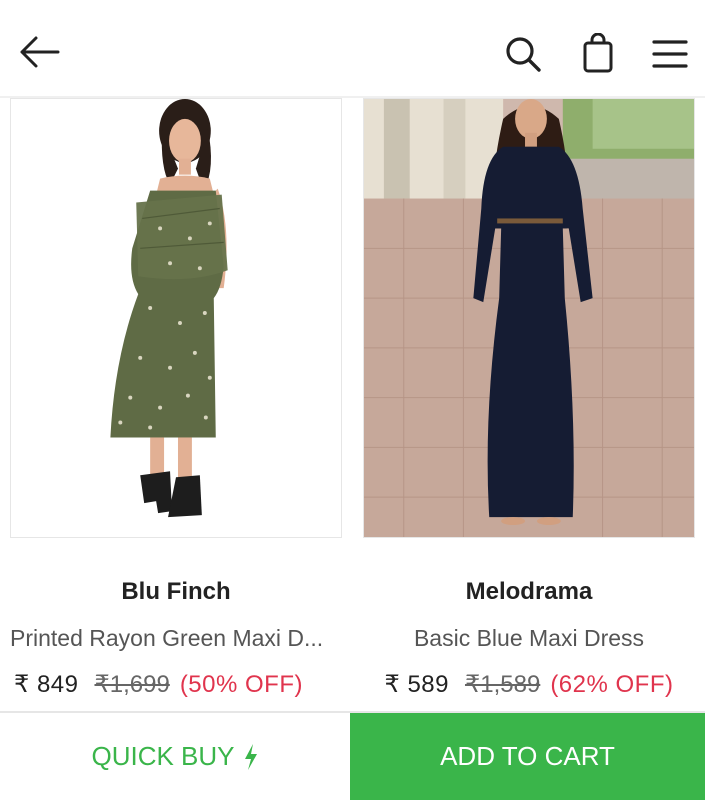 The height and width of the screenshot is (800, 705). Describe the element at coordinates (39, 52) in the screenshot. I see `back-arrow-icon` at that location.